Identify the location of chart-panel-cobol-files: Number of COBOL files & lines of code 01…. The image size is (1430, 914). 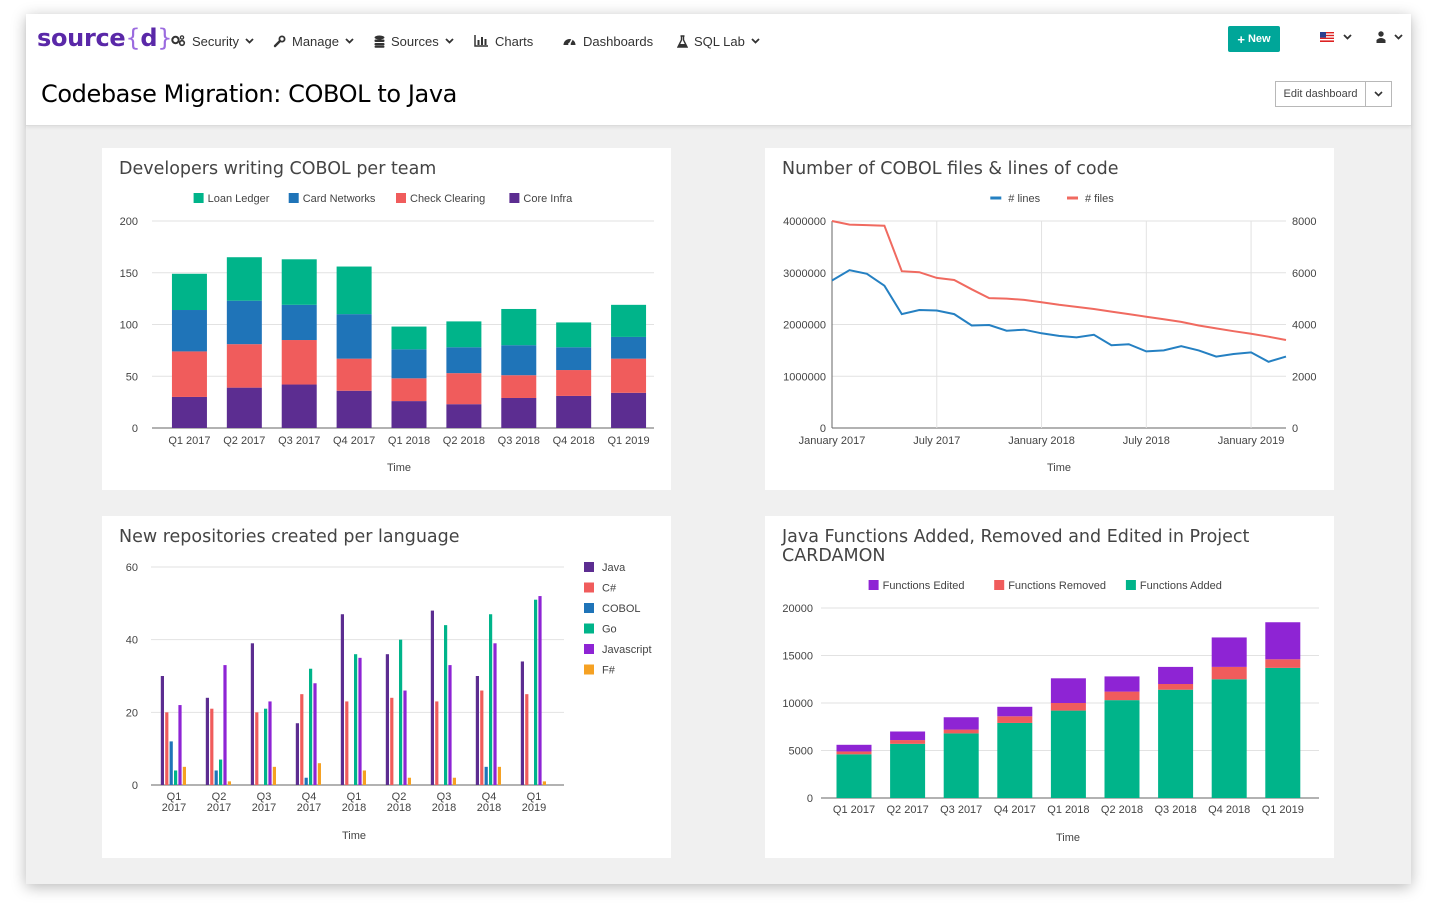
(1049, 319).